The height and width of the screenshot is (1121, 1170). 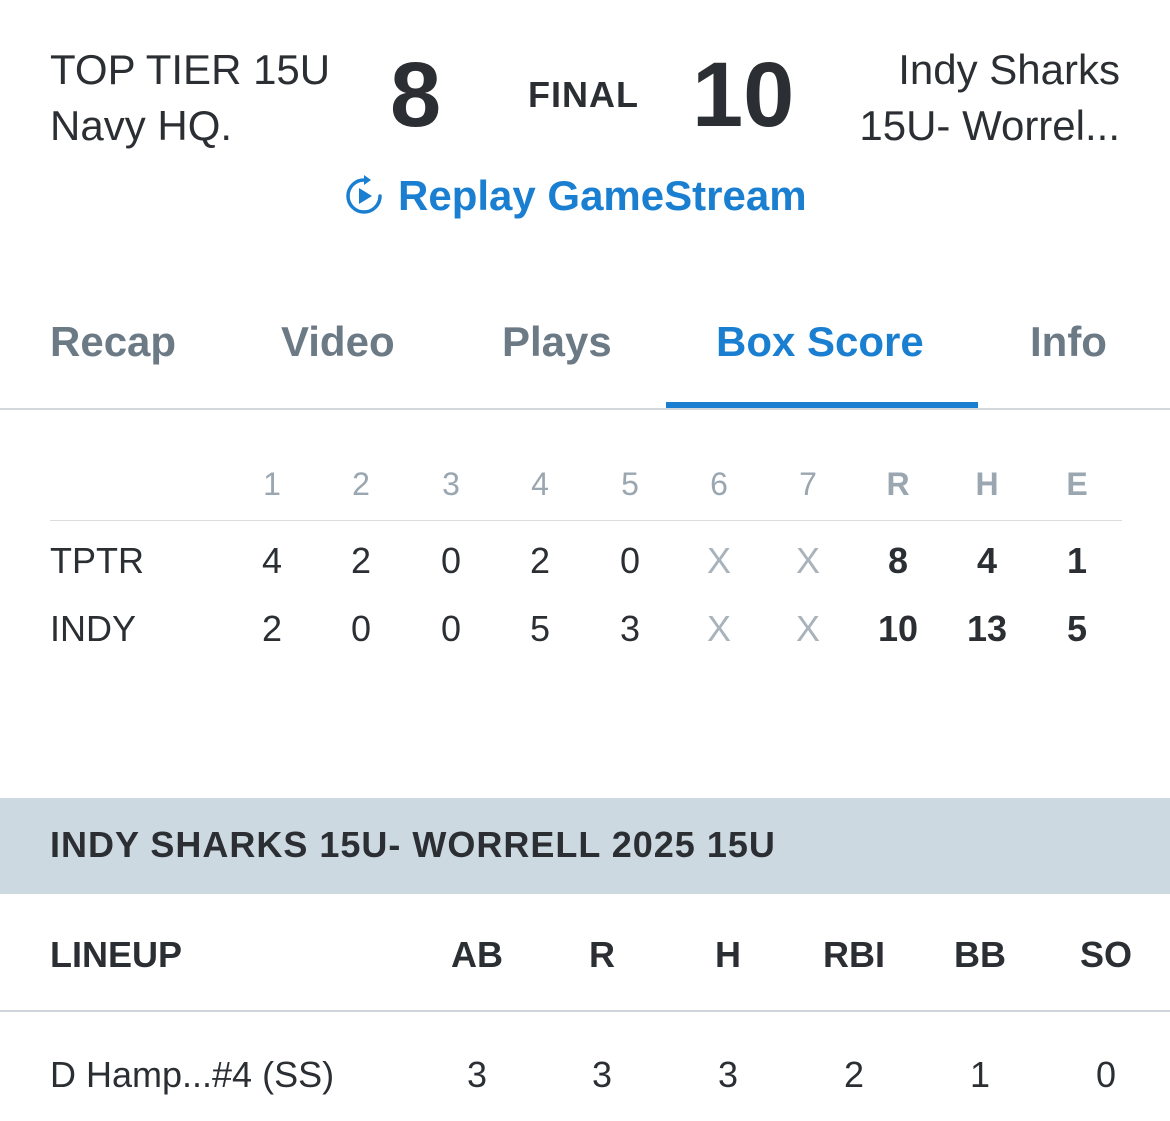 What do you see at coordinates (451, 484) in the screenshot?
I see `inning-header: 3` at bounding box center [451, 484].